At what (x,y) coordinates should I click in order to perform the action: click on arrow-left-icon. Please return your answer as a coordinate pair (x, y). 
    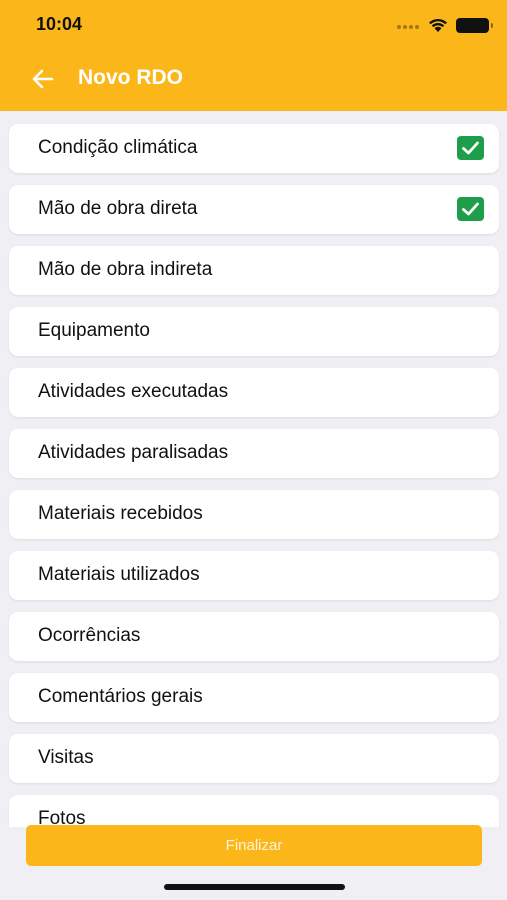
    Looking at the image, I should click on (43, 79).